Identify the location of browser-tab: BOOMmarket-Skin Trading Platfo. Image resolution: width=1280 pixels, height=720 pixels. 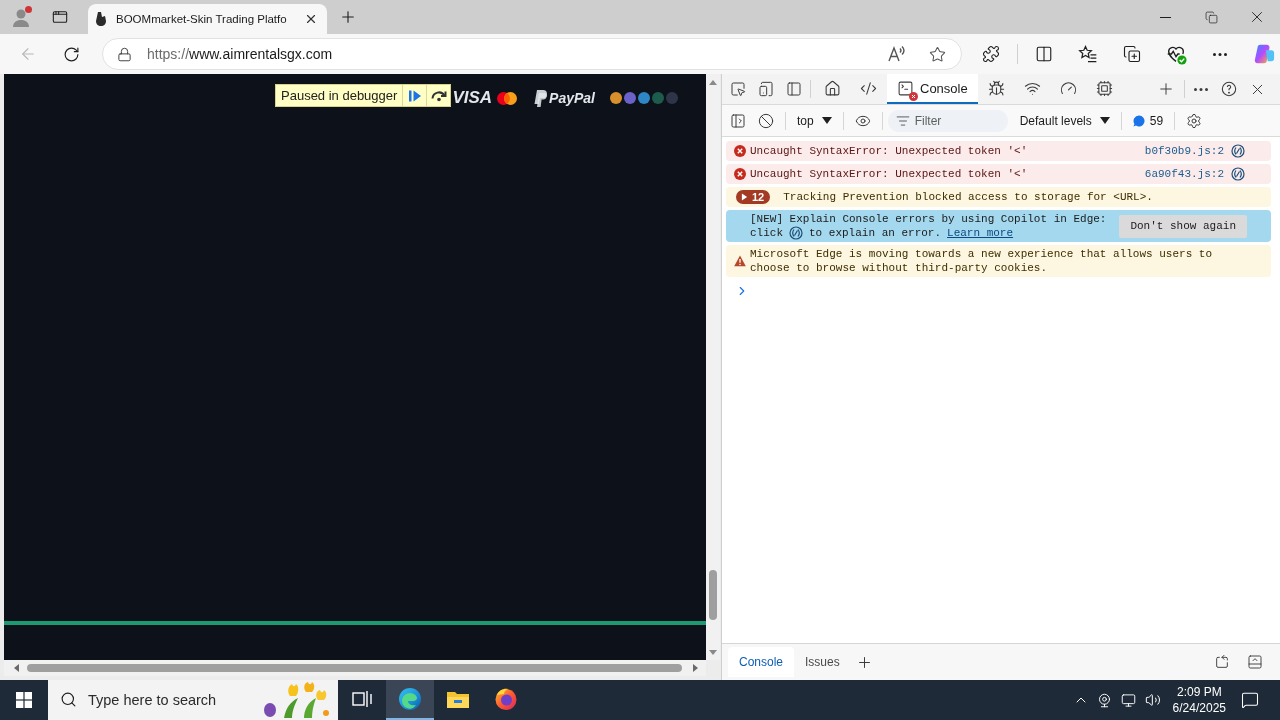
(207, 19).